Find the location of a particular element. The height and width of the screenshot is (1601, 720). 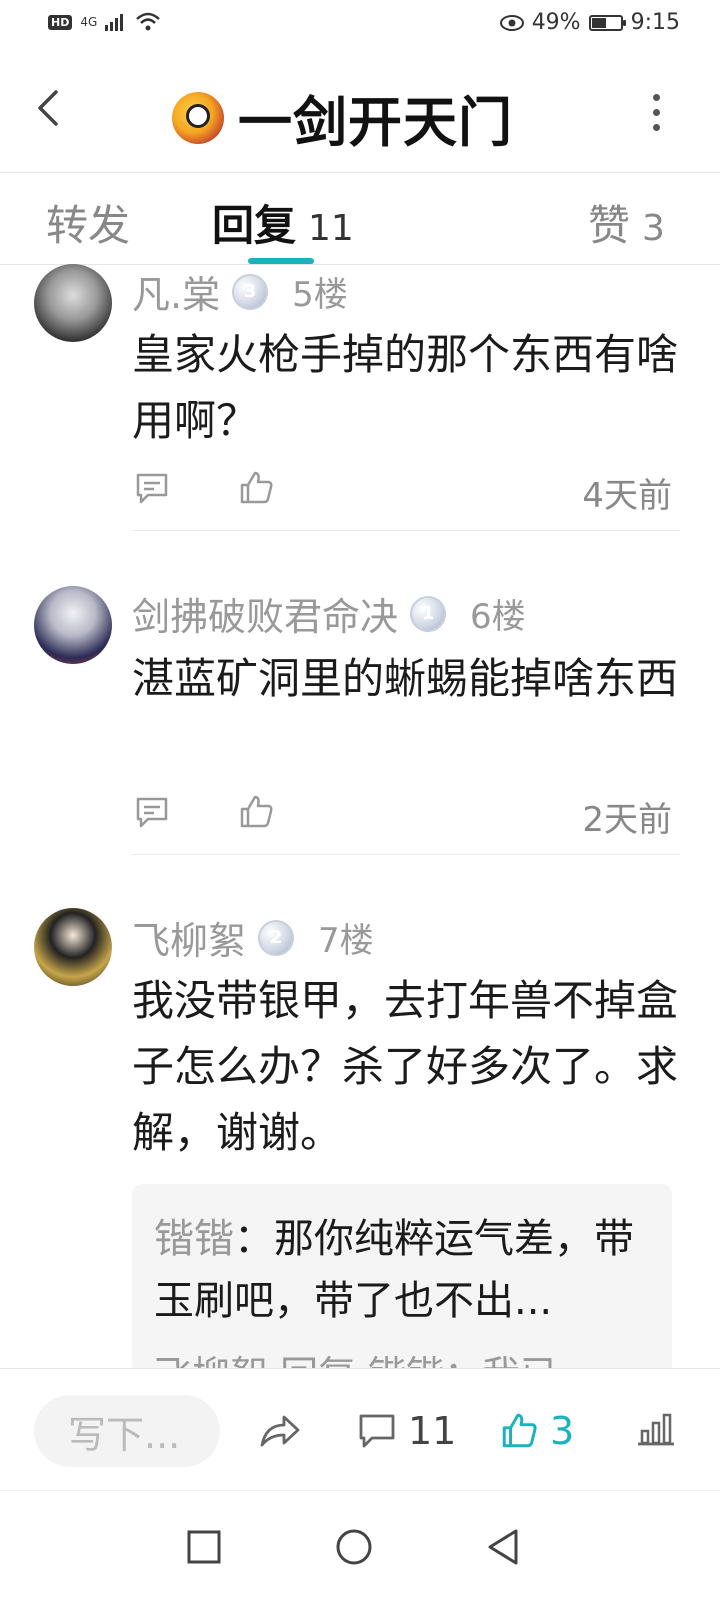

floor-number: 6楼 is located at coordinates (498, 617).